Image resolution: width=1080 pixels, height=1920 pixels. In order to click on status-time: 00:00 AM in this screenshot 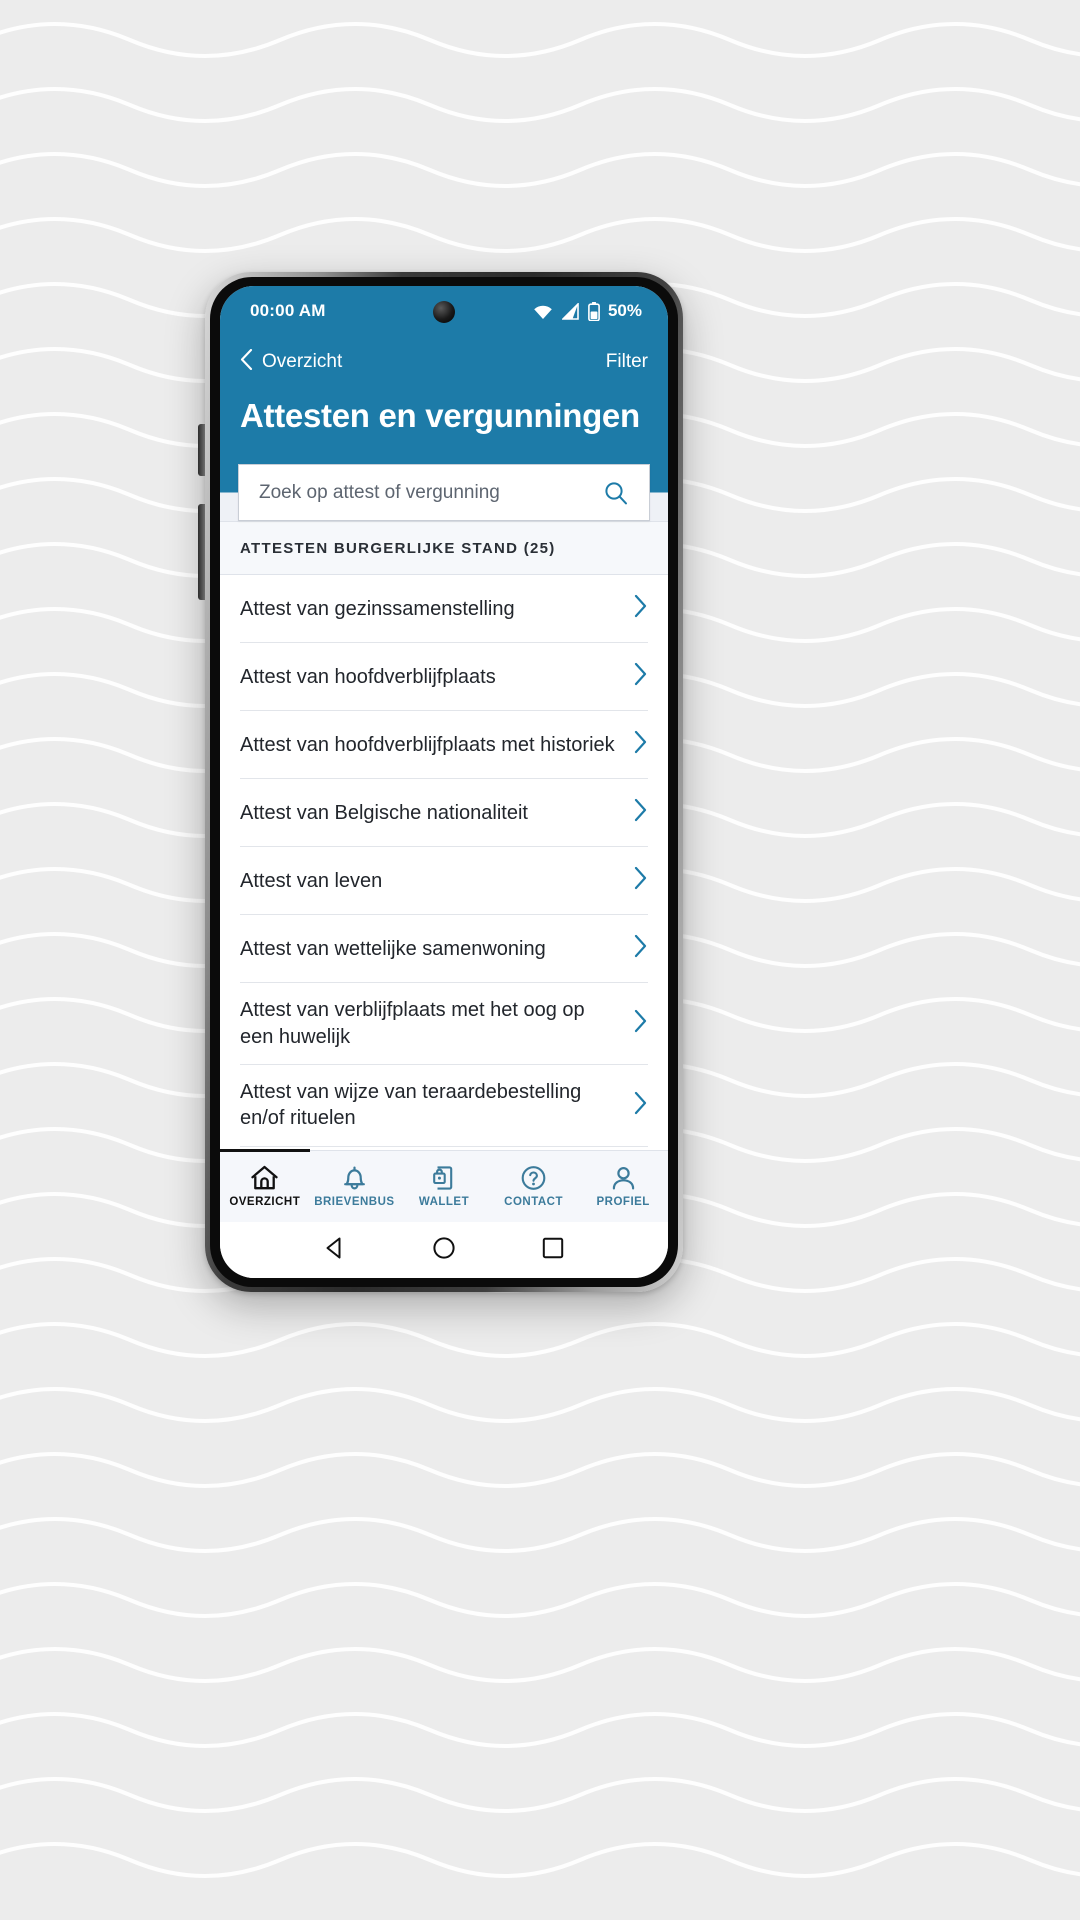, I will do `click(288, 310)`.